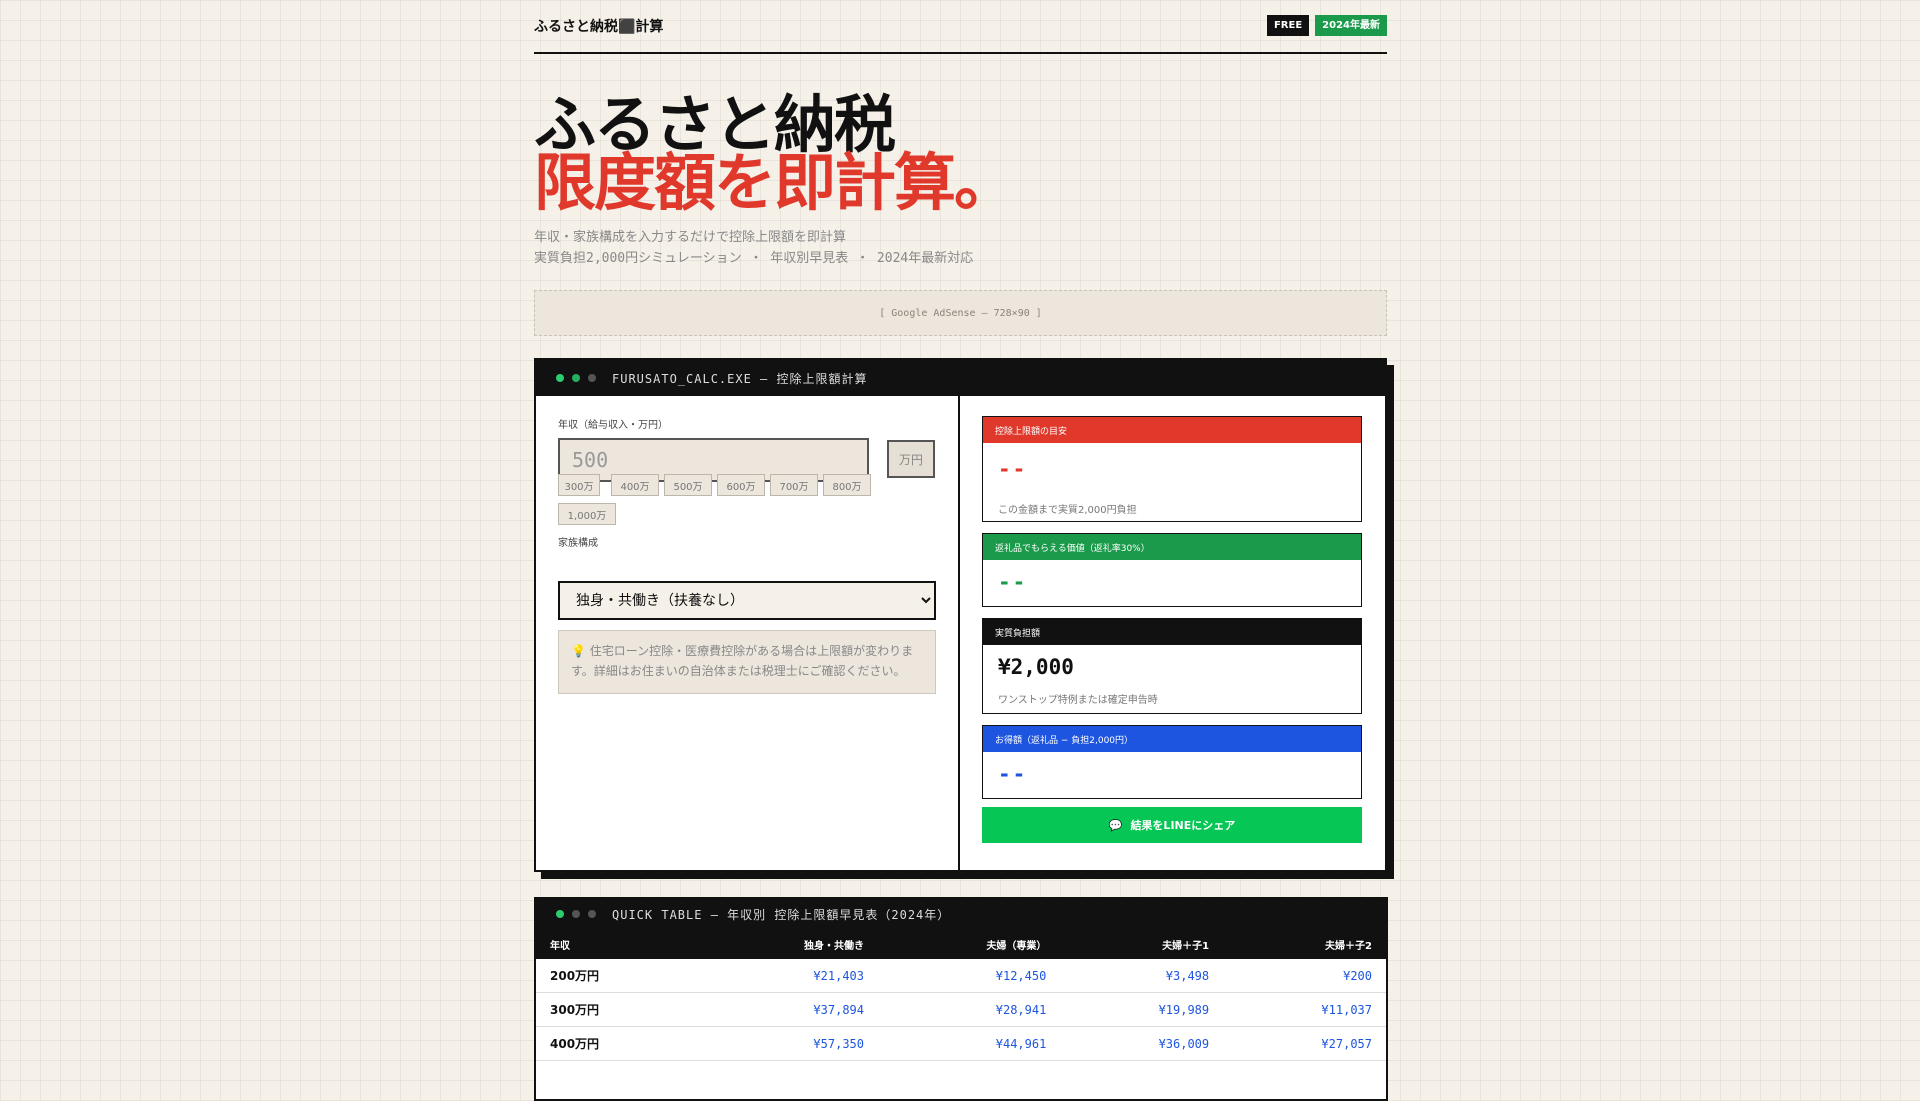 The height and width of the screenshot is (1101, 1920). What do you see at coordinates (1115, 825) in the screenshot?
I see `chat-bubble-icon: 💬` at bounding box center [1115, 825].